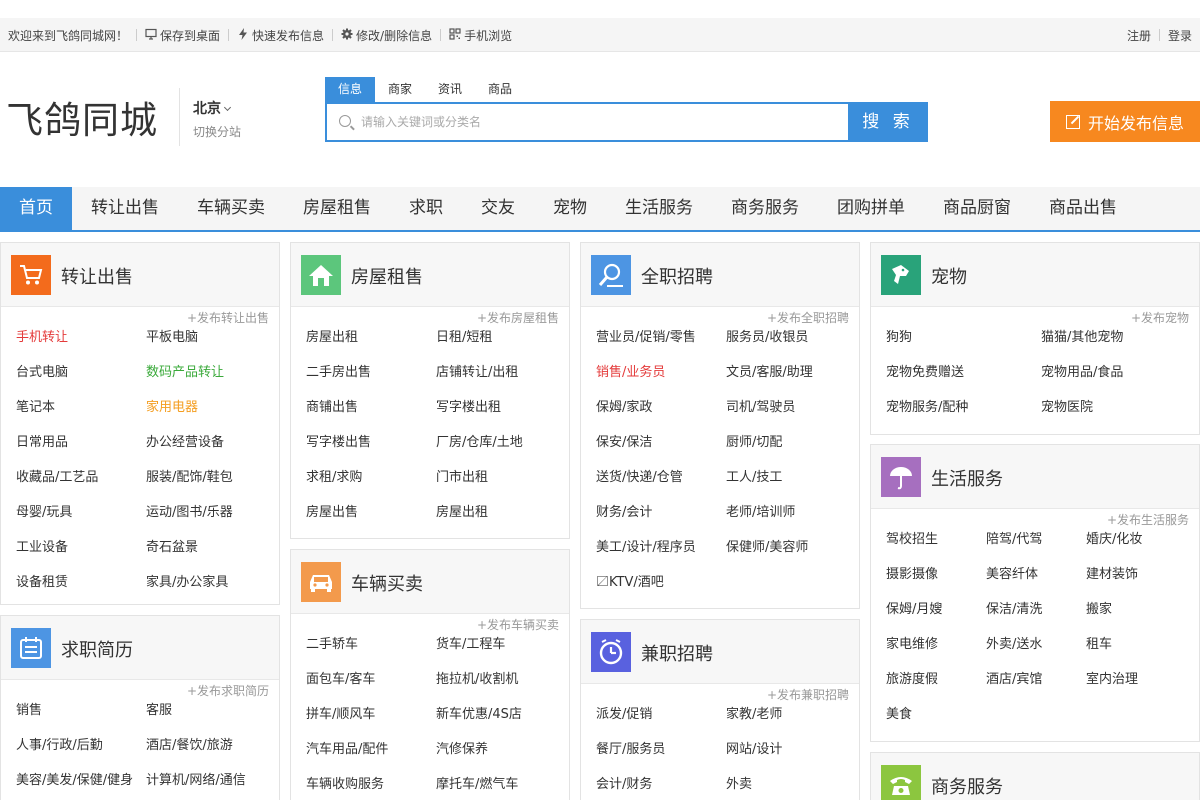  What do you see at coordinates (808, 317) in the screenshot?
I see `post-fulltime-link: +发布全职招聘` at bounding box center [808, 317].